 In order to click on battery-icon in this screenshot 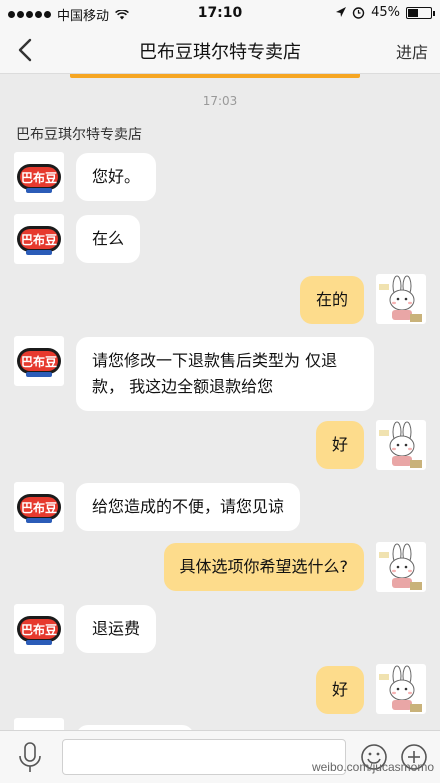, I will do `click(420, 12)`.